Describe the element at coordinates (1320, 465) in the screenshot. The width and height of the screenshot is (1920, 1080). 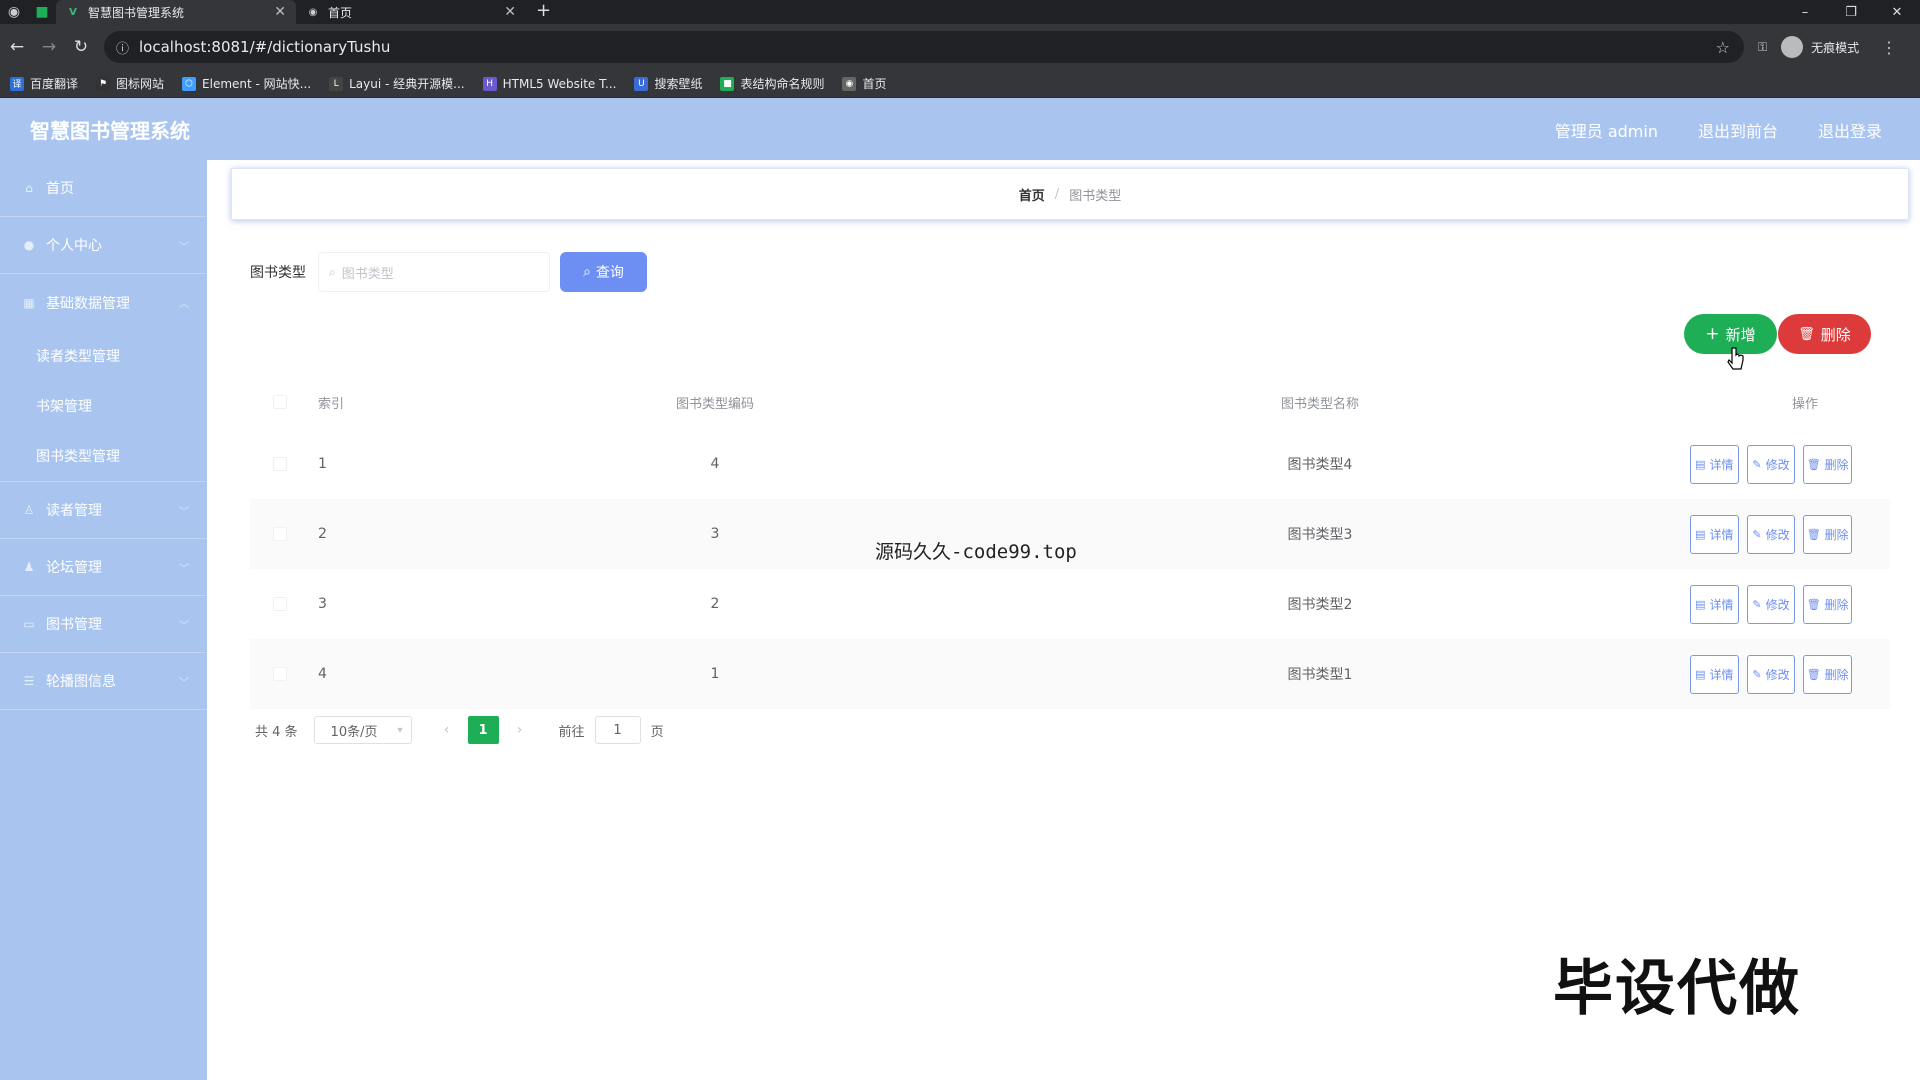
I see `cell-name: 图书类型4` at that location.